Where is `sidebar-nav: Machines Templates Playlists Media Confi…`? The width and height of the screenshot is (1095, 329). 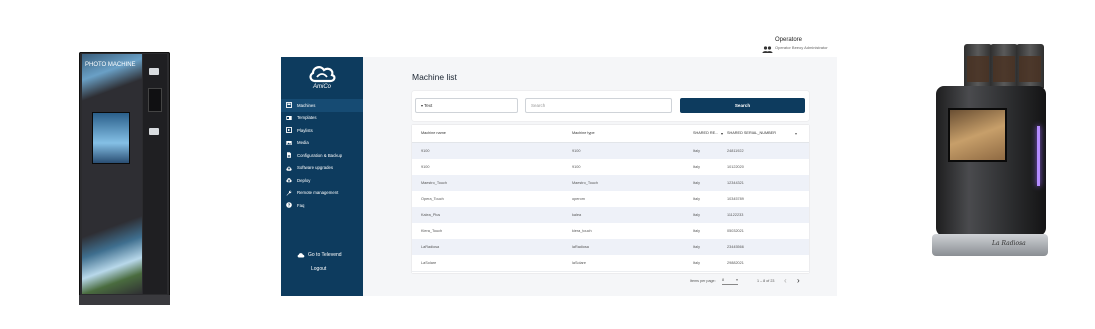 sidebar-nav: Machines Templates Playlists Media Confi… is located at coordinates (322, 155).